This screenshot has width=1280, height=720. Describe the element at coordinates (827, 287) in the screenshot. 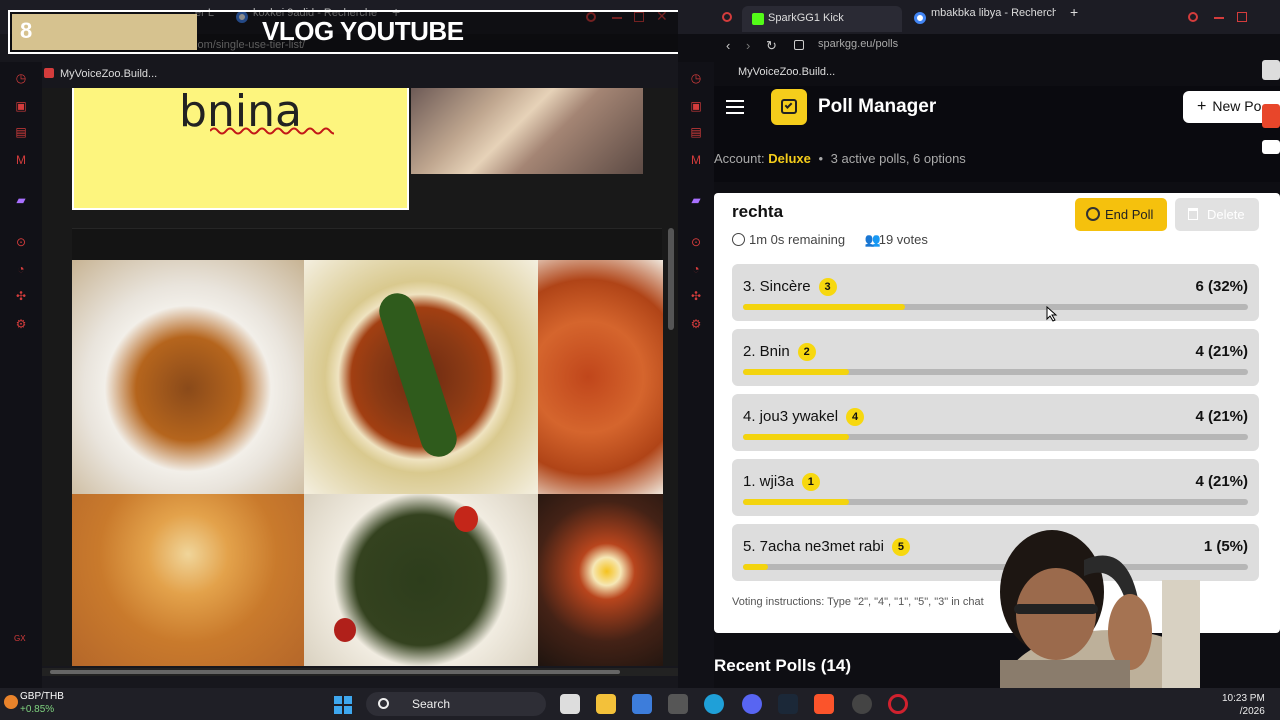

I see `option-badge: 3` at that location.